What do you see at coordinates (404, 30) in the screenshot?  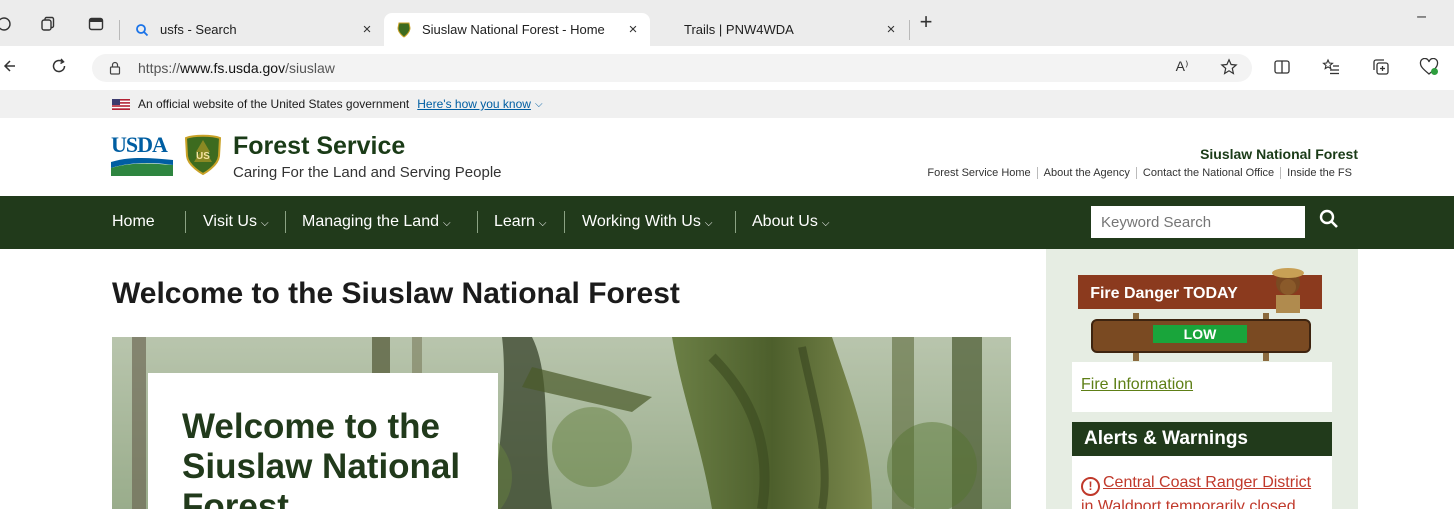 I see `forest-service-favicon-icon` at bounding box center [404, 30].